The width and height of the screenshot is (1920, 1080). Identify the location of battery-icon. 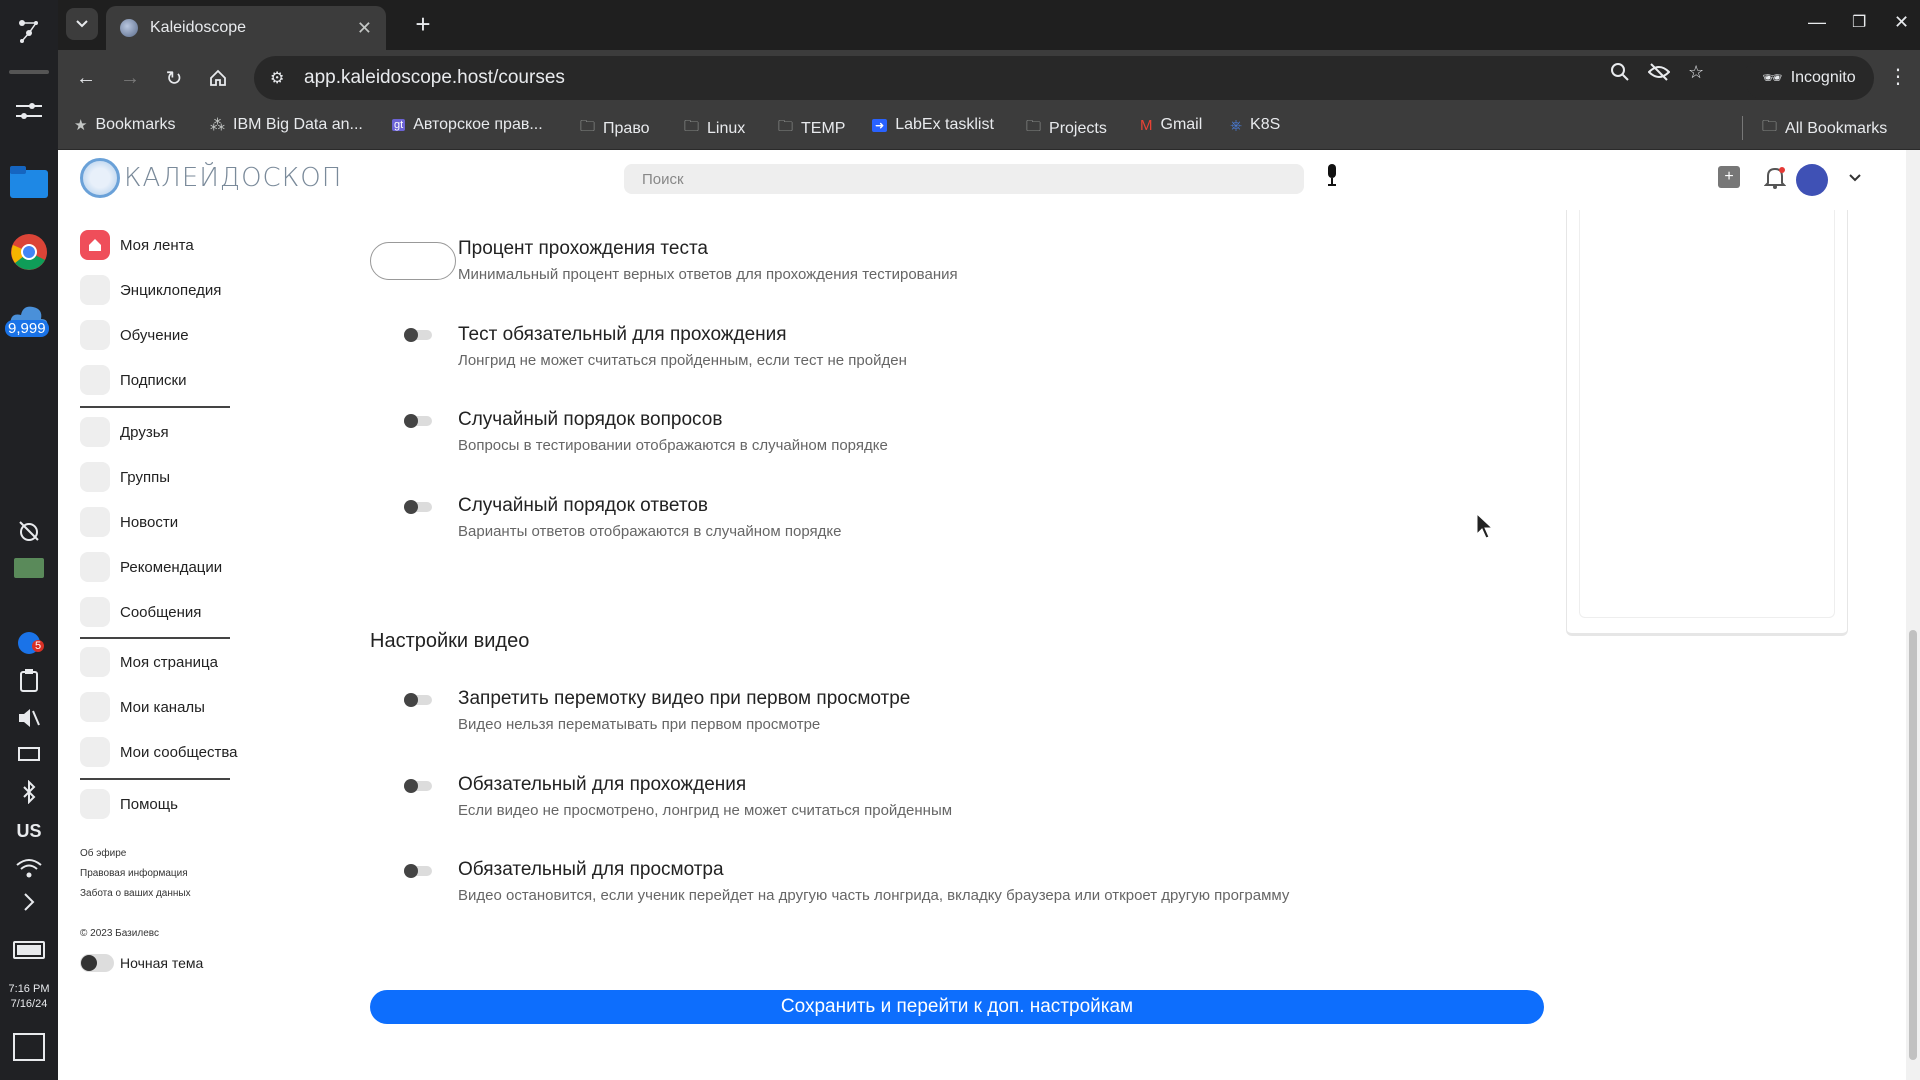
(29, 950).